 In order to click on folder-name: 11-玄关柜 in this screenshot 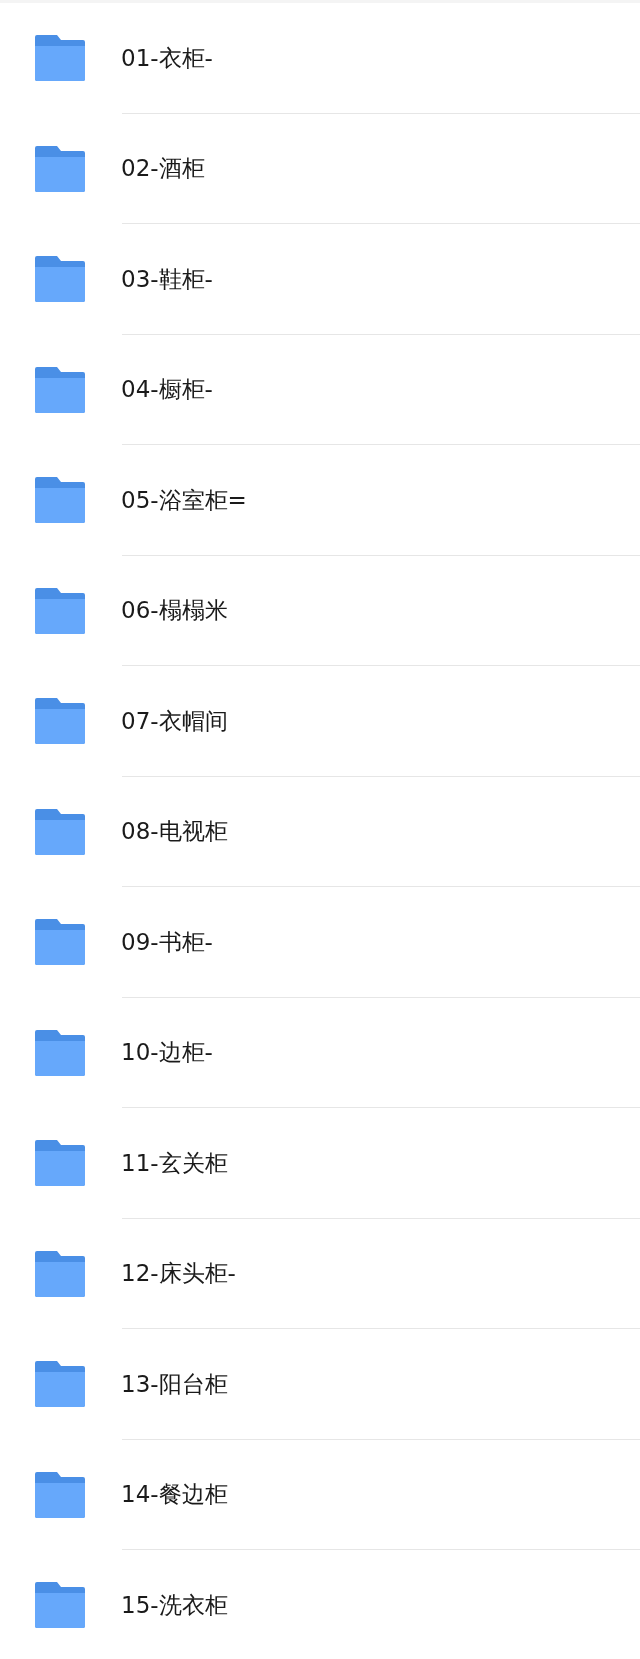, I will do `click(174, 1163)`.